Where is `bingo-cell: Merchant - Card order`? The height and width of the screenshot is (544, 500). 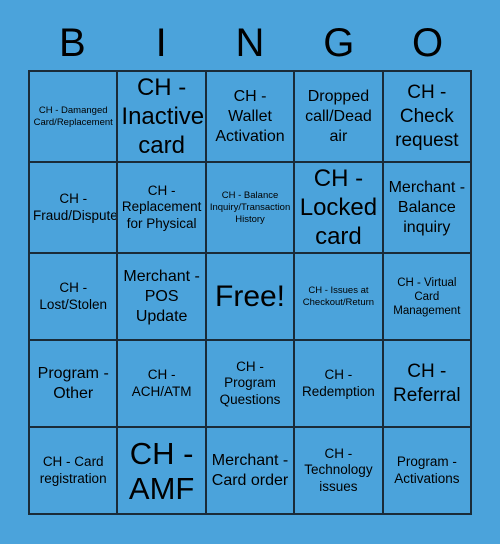 bingo-cell: Merchant - Card order is located at coordinates (251, 470).